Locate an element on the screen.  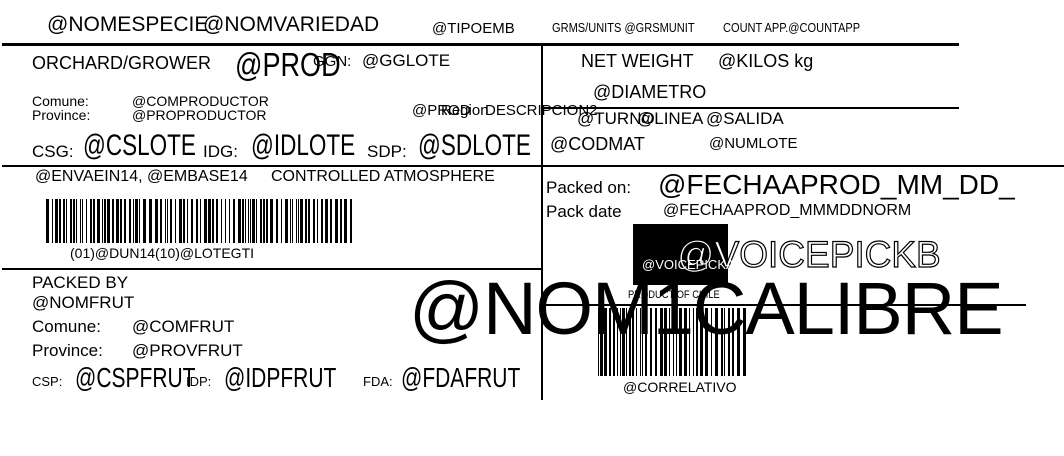
orchard-label: ORCHARD/GROWER is located at coordinates (121, 63).